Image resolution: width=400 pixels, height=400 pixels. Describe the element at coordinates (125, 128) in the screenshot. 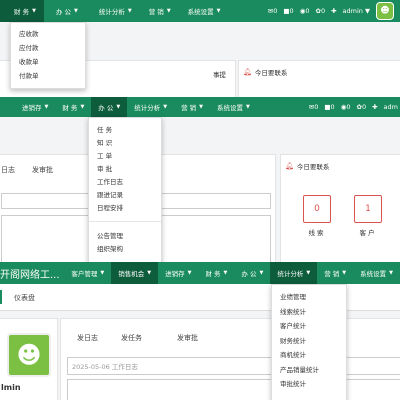

I see `menu-item-task: 任 务` at that location.